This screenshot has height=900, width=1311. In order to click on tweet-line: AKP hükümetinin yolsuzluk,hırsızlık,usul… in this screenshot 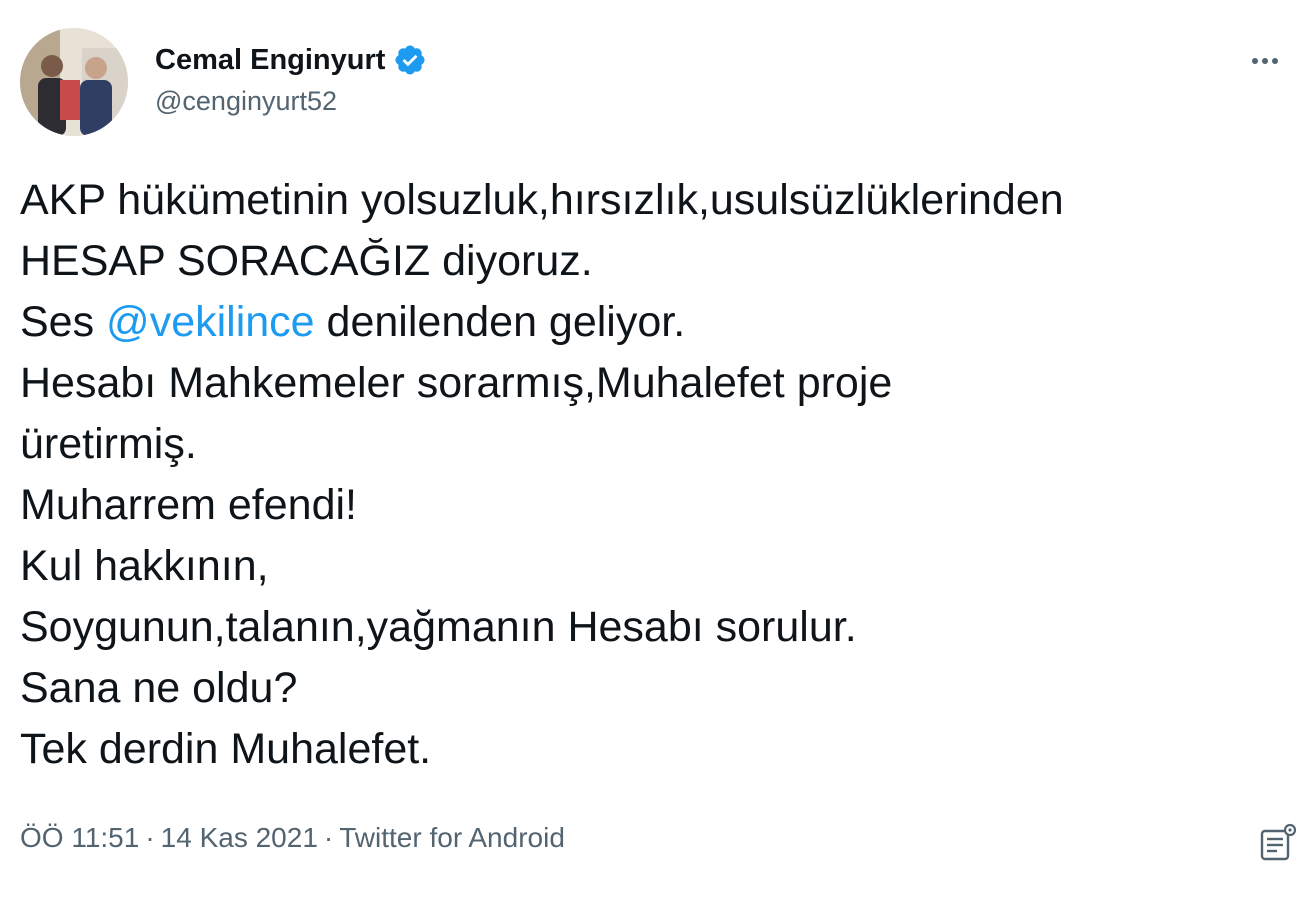, I will do `click(542, 200)`.